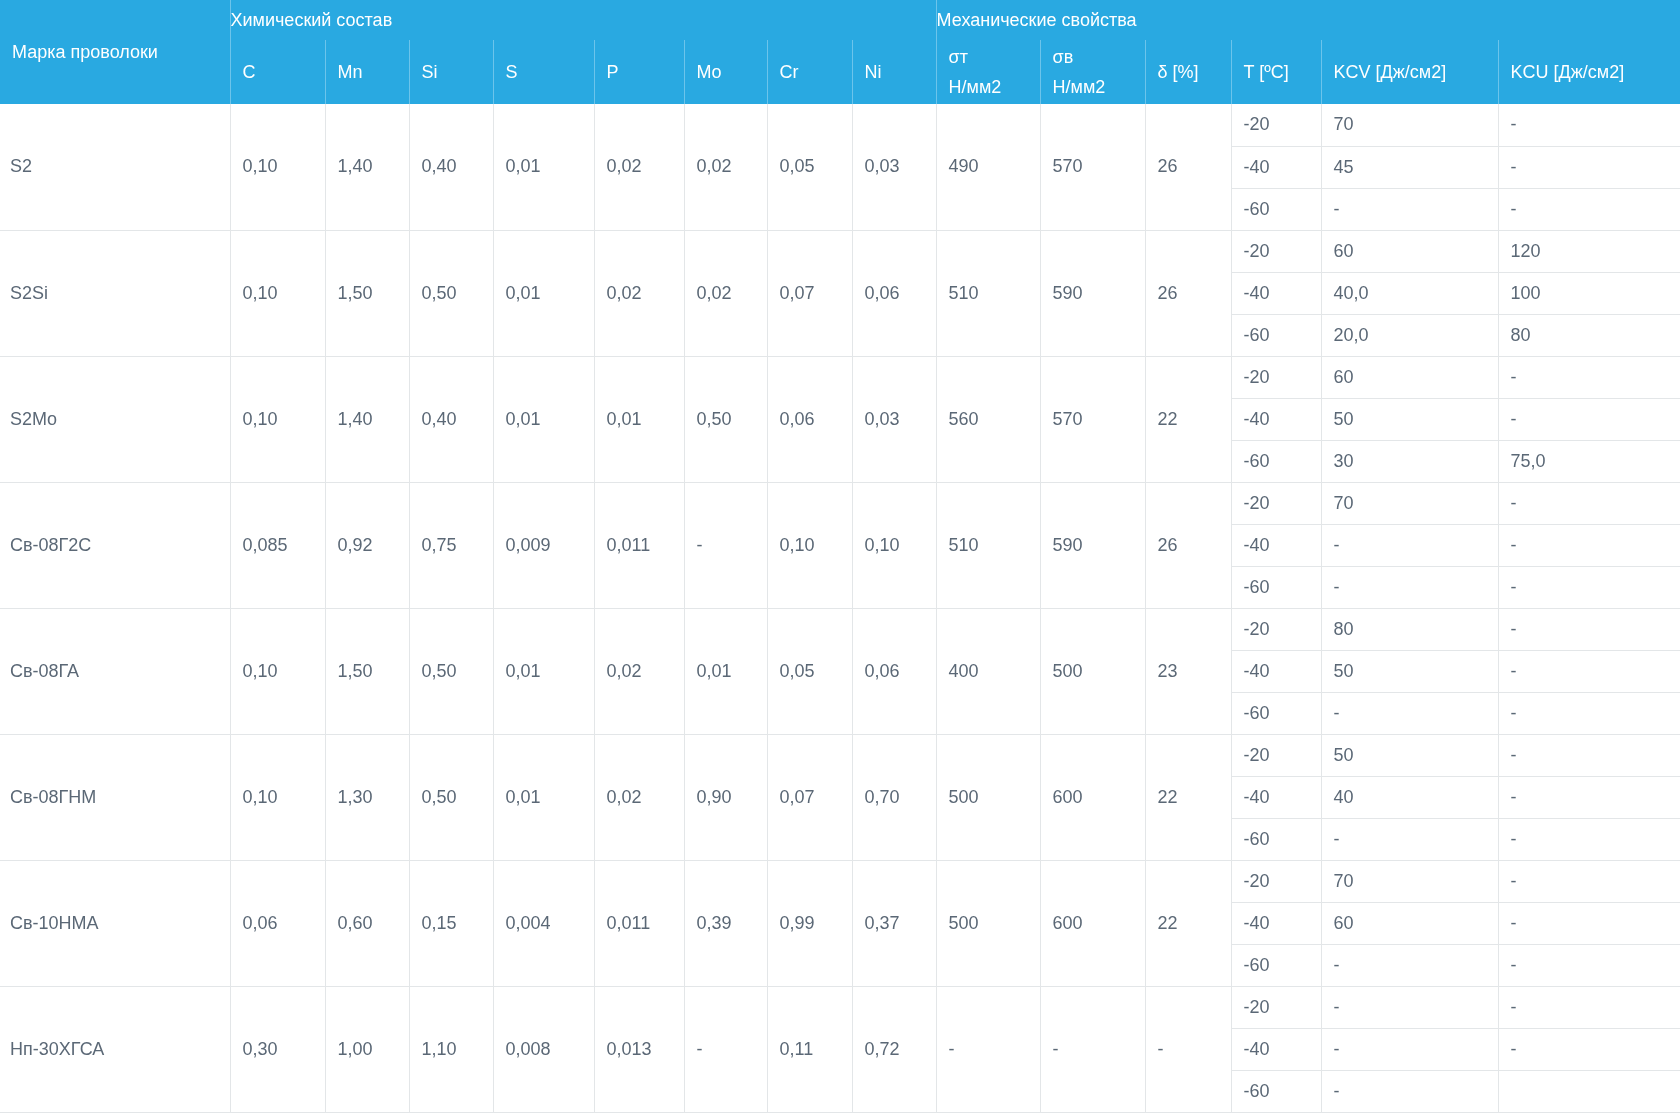 The height and width of the screenshot is (1114, 1680). What do you see at coordinates (725, 72) in the screenshot?
I see `column-header: Mo` at bounding box center [725, 72].